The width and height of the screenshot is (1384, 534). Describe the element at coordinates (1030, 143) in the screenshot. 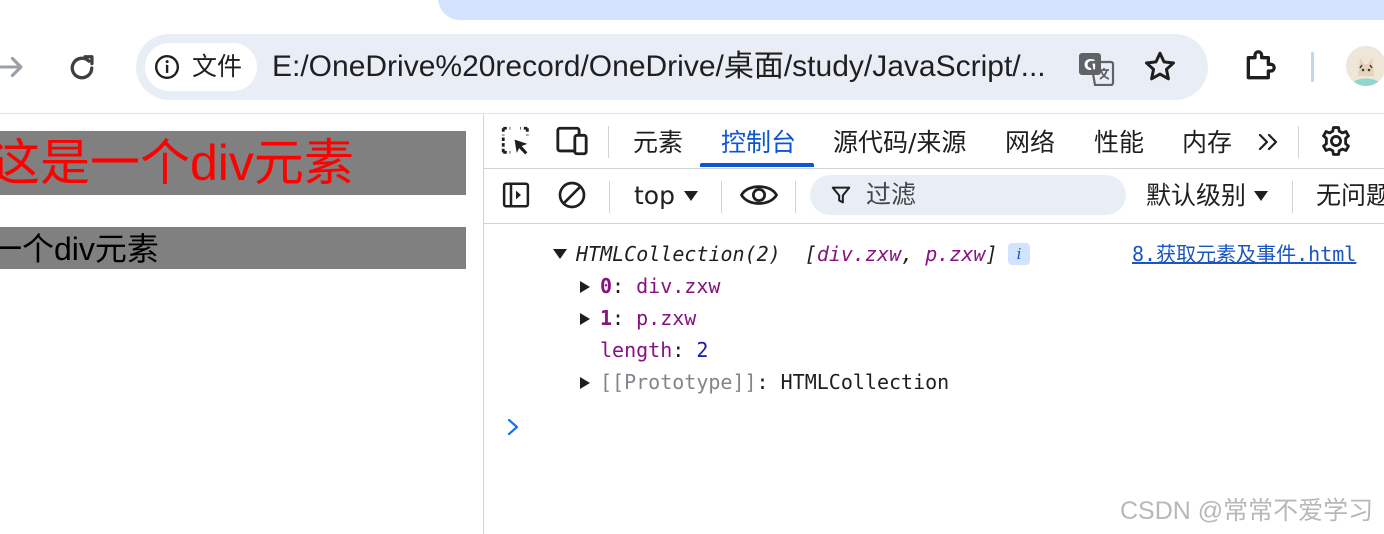

I see `tab-network: 网络` at that location.